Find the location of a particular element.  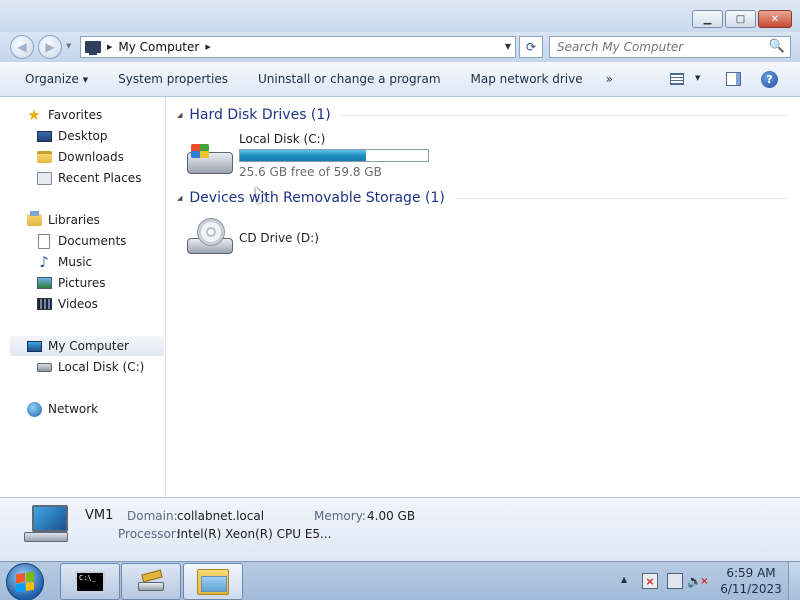

sidebar-item-favorites: ★ Favorites is located at coordinates (64, 115).